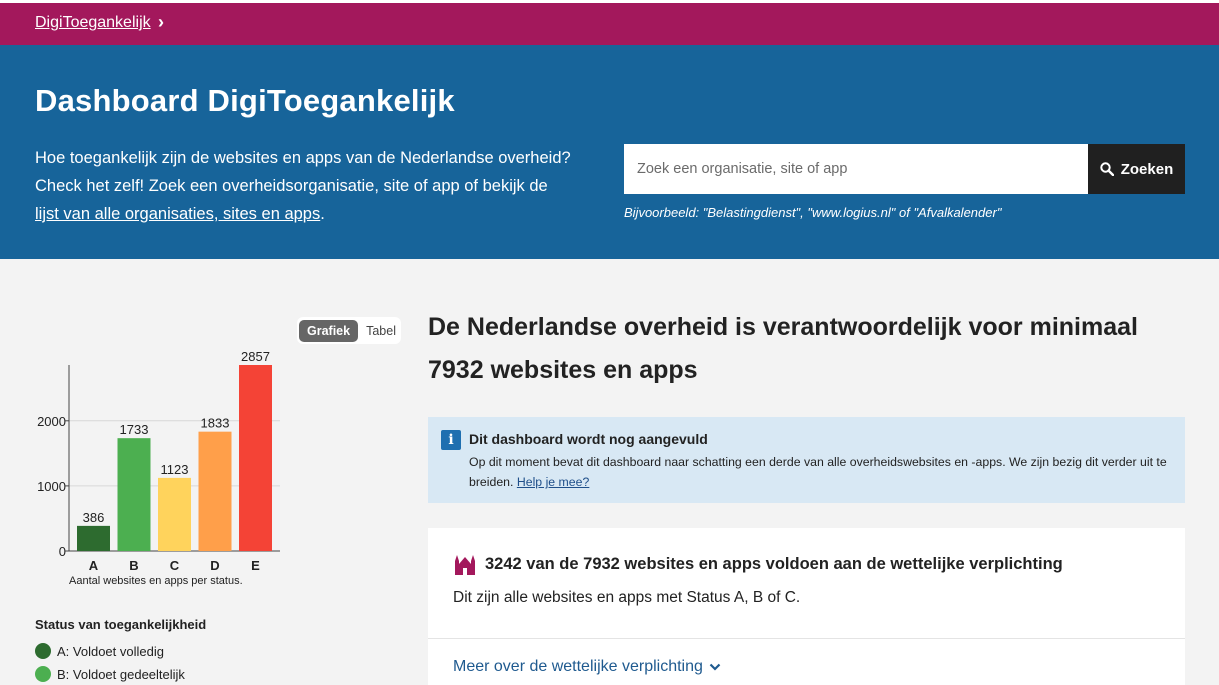 The image size is (1219, 685). I want to click on bar-value-label: 1123, so click(175, 469).